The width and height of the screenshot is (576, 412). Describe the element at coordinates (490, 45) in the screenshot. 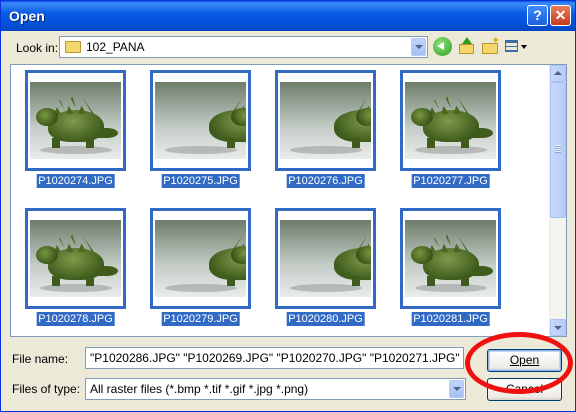

I see `new-folder-icon` at that location.